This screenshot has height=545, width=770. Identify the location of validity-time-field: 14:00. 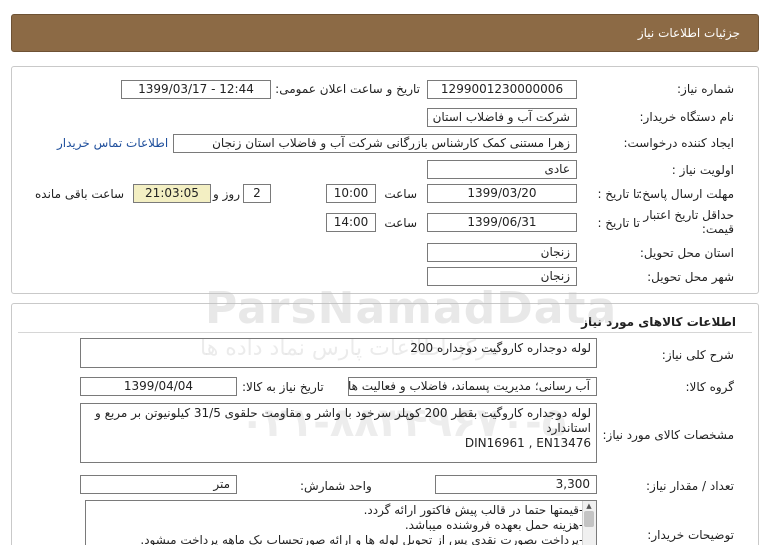
(351, 222).